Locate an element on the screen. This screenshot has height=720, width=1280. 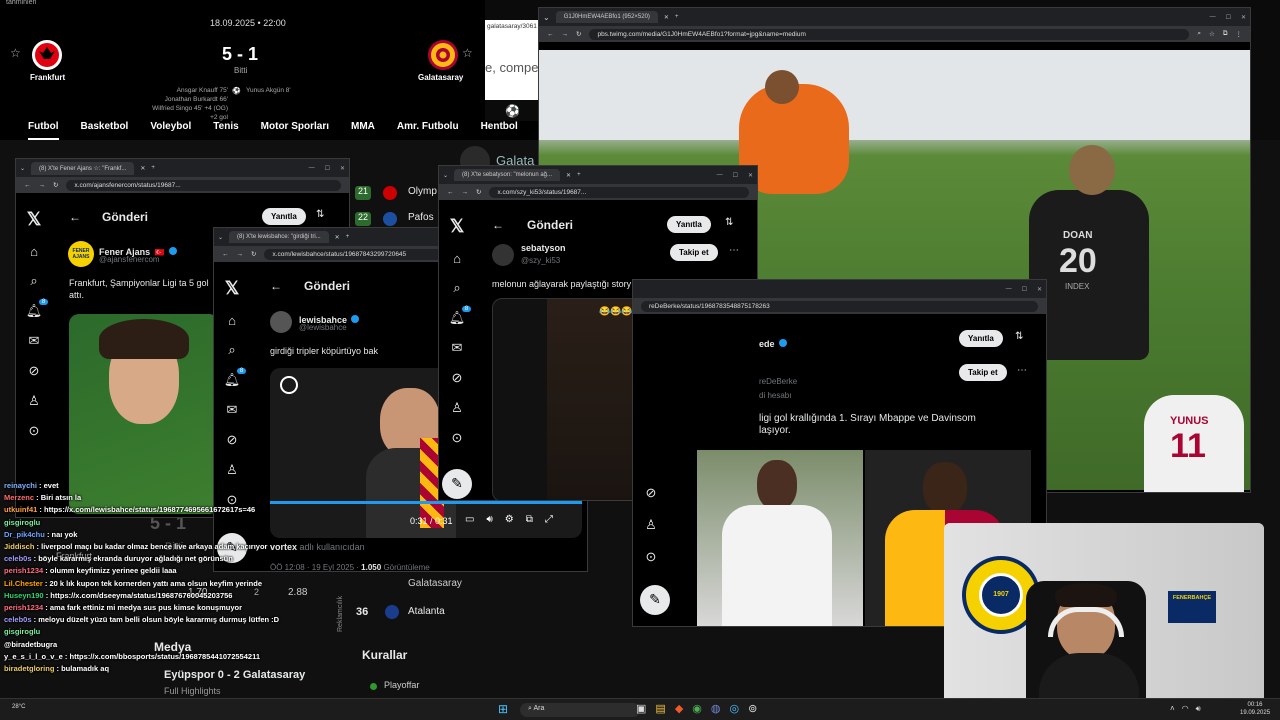
clock: 00:16 19.09.2025 is located at coordinates (1255, 709).